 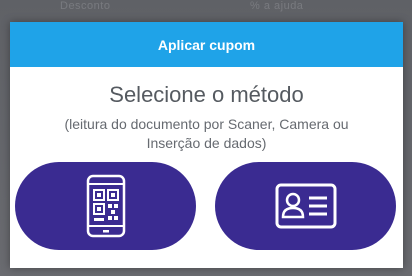 I want to click on manual-data-button, so click(x=305, y=206).